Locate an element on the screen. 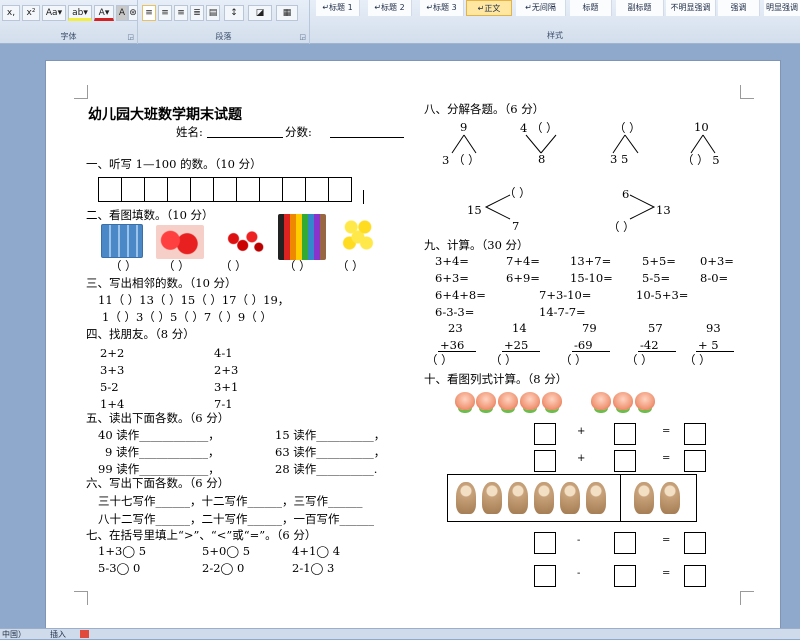  match-left-4: 1+4 is located at coordinates (112, 404).